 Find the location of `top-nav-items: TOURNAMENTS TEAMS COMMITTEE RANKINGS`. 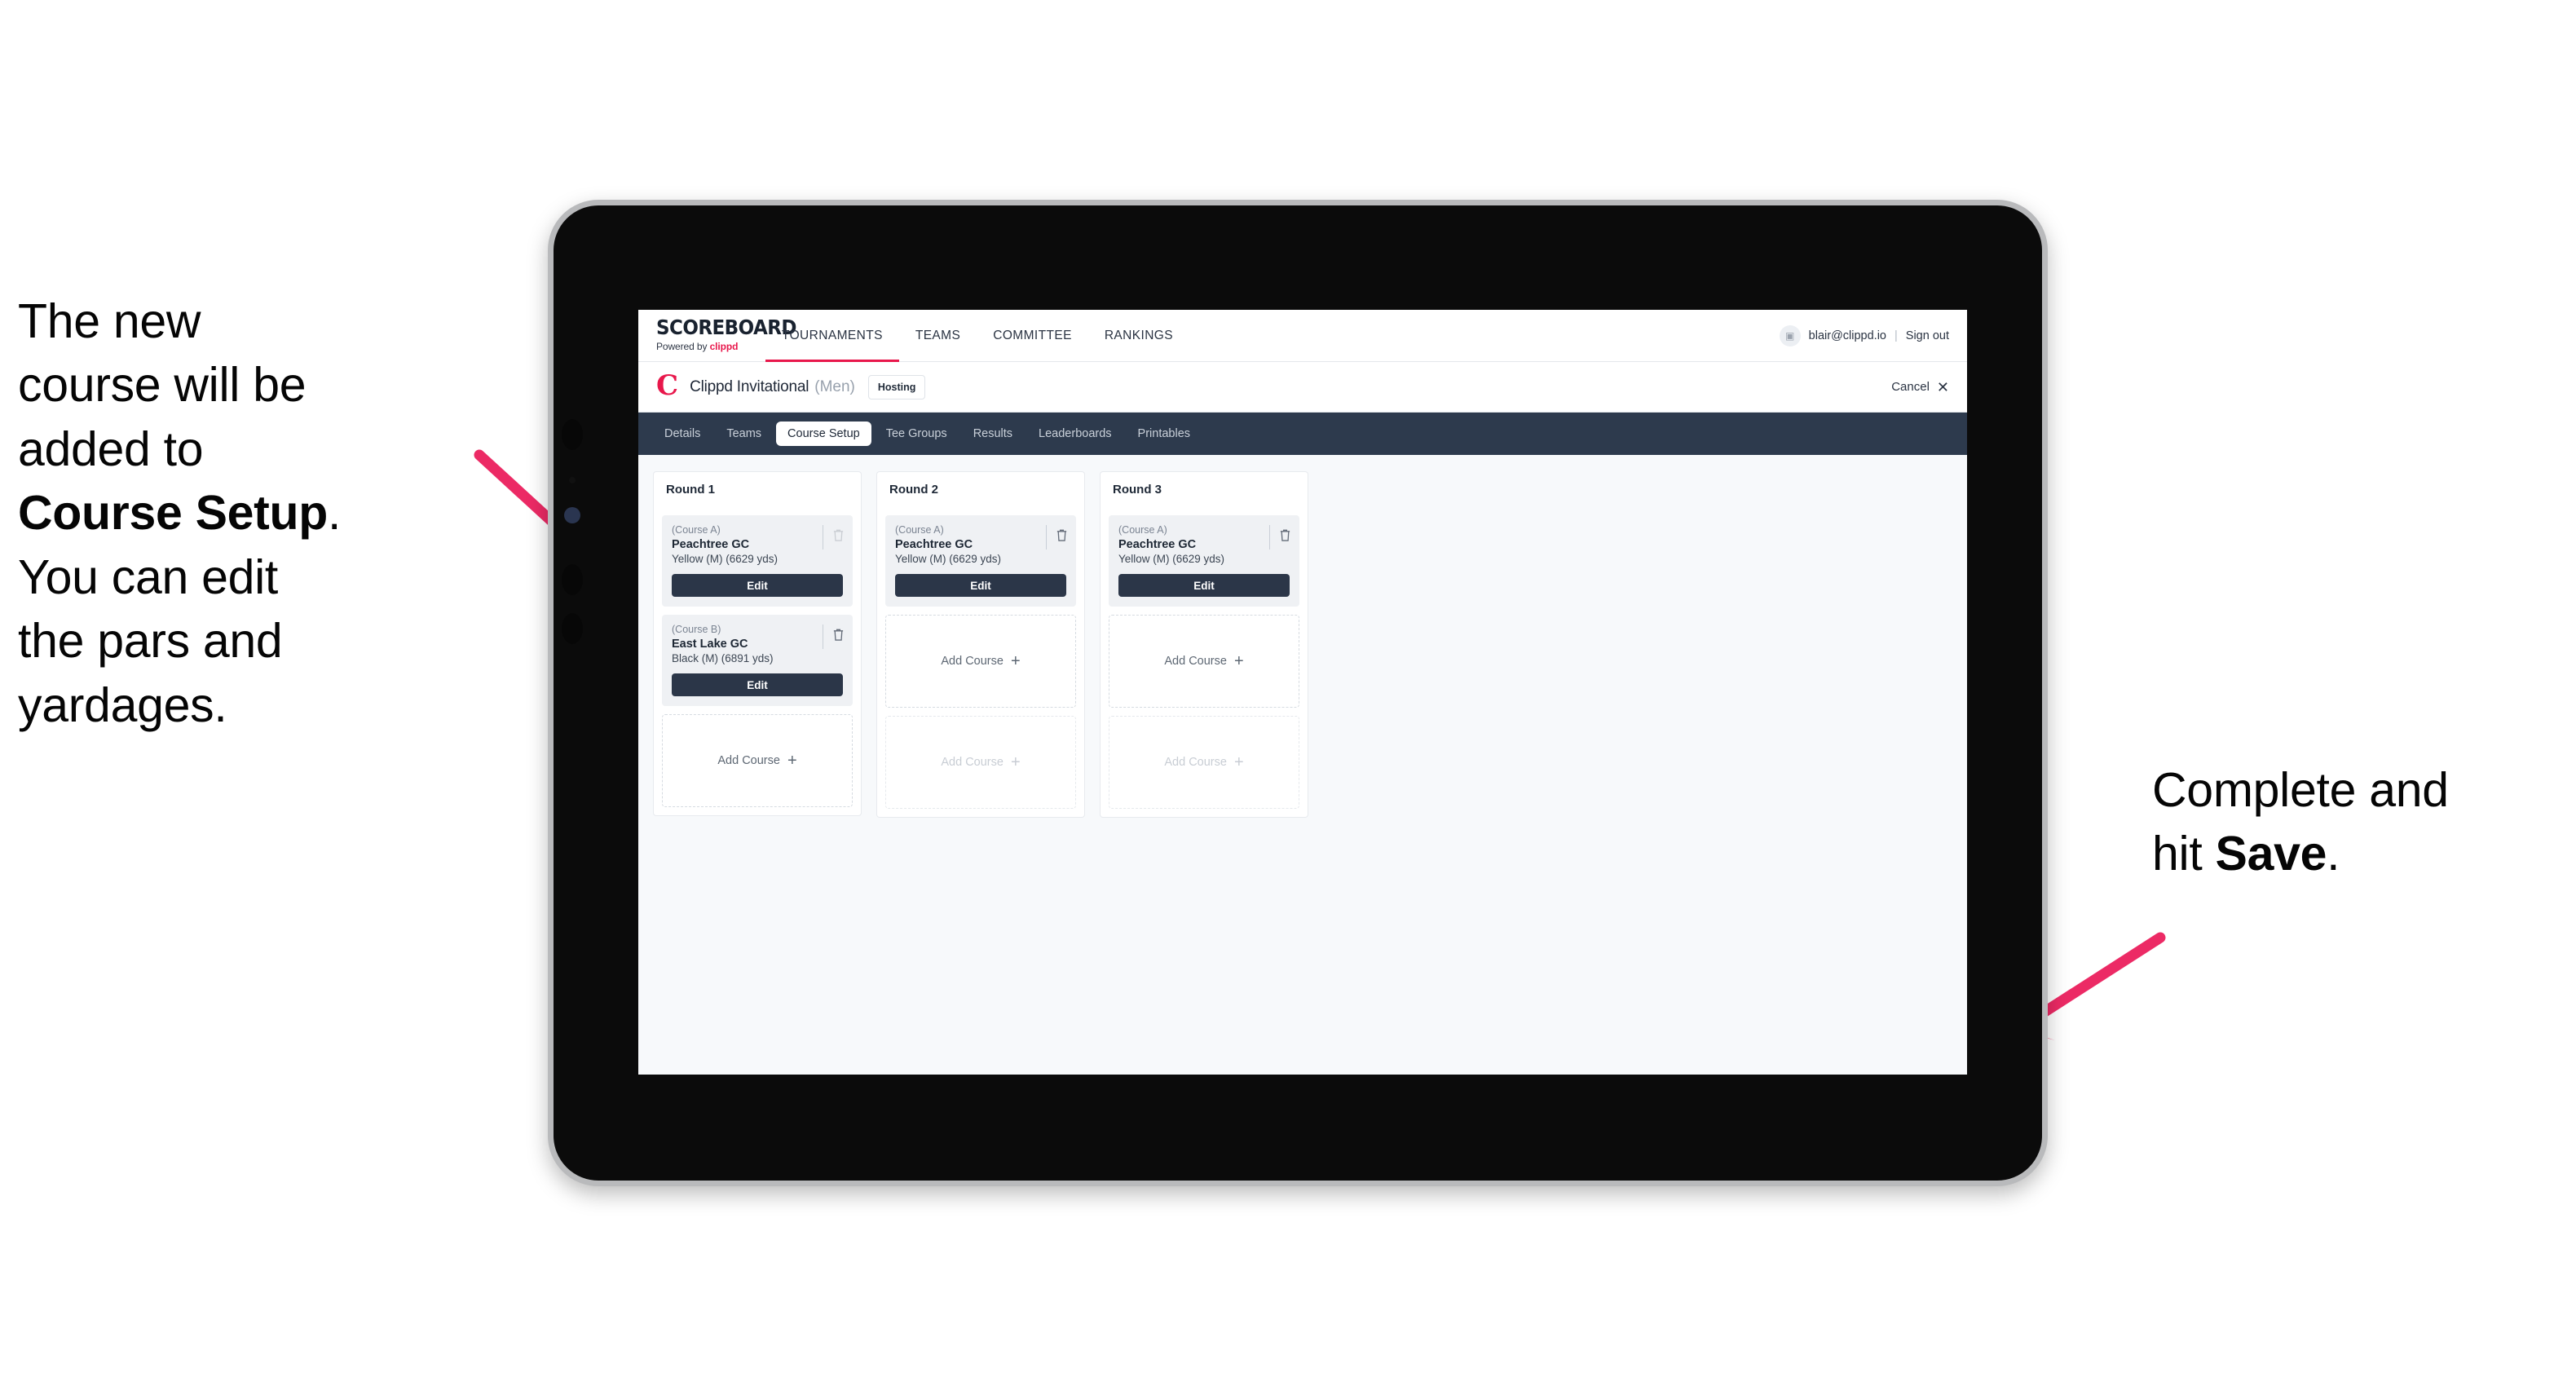

top-nav-items: TOURNAMENTS TEAMS COMMITTEE RANKINGS is located at coordinates (977, 336).